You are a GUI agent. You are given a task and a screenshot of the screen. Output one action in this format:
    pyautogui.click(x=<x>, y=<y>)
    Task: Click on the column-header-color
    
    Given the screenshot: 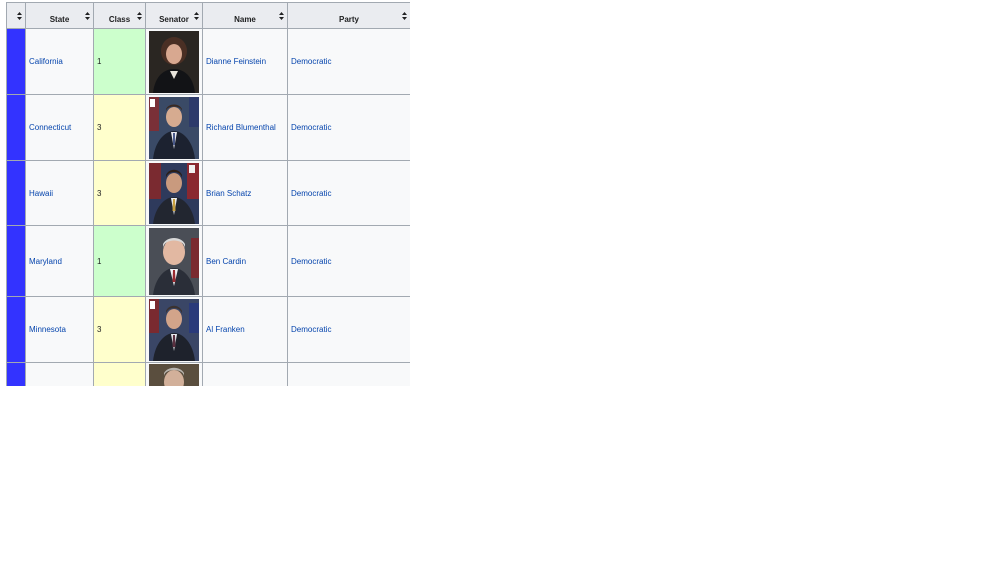 What is the action you would take?
    pyautogui.click(x=16, y=15)
    